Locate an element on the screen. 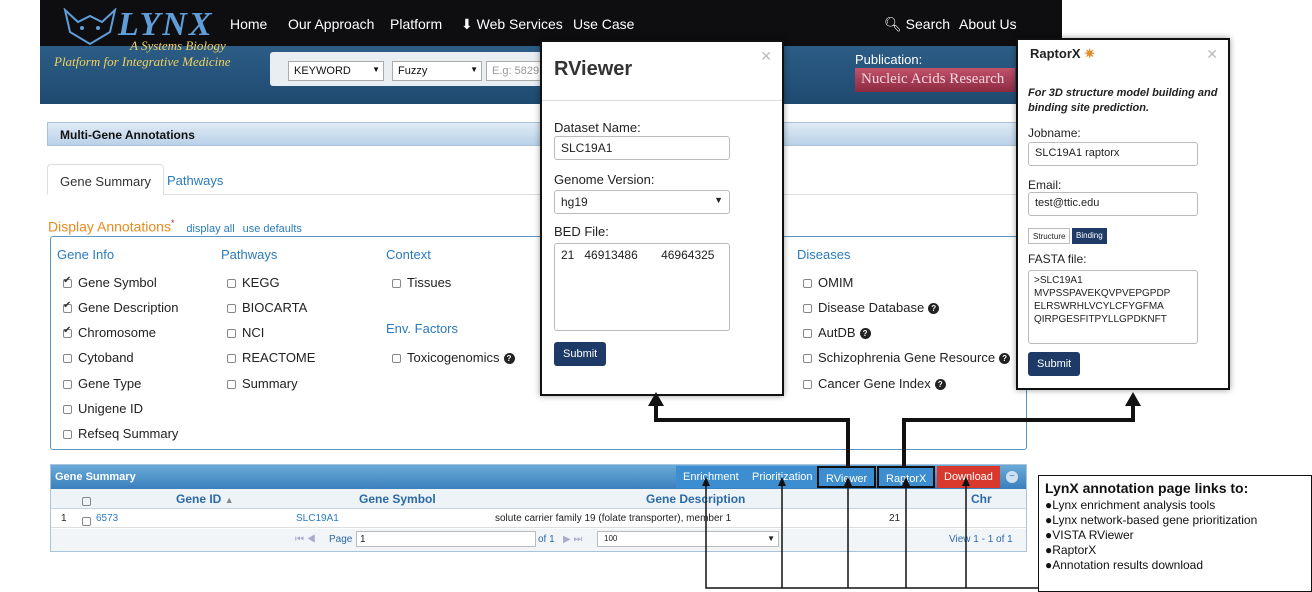 The height and width of the screenshot is (592, 1312). rviewer-arrow-head is located at coordinates (656, 399).